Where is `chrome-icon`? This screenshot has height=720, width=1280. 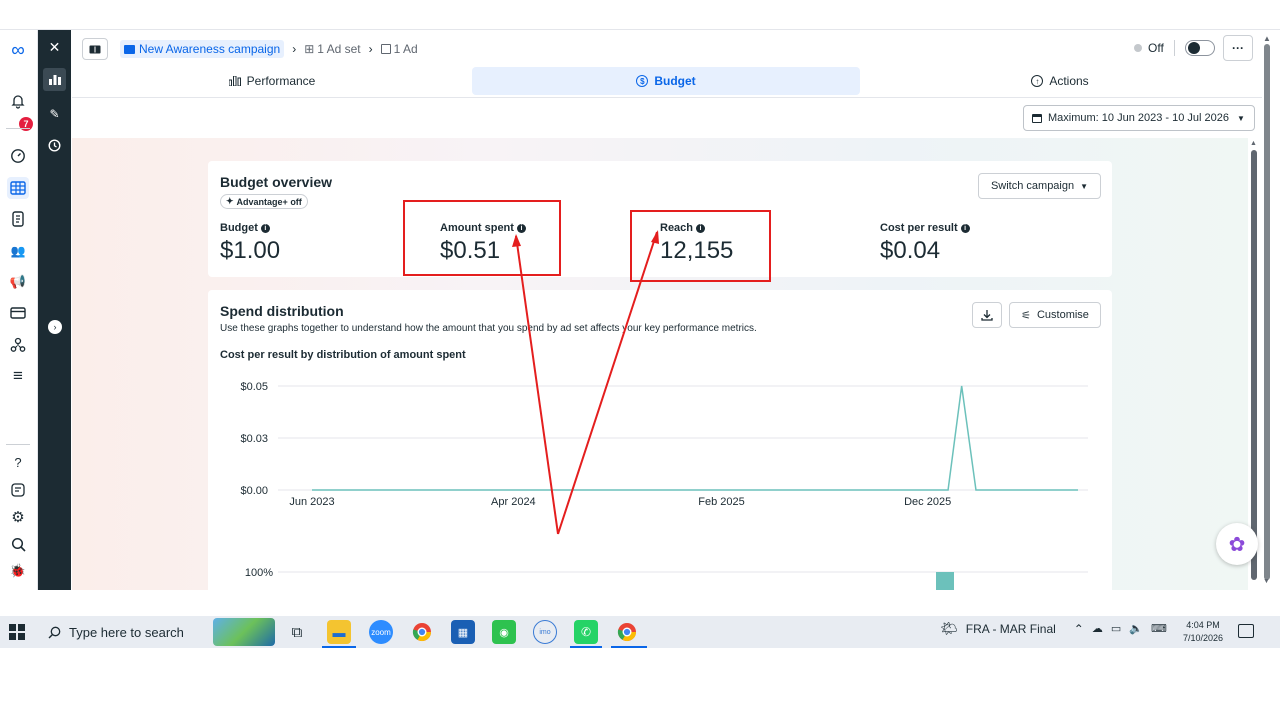
chrome-icon is located at coordinates (422, 632).